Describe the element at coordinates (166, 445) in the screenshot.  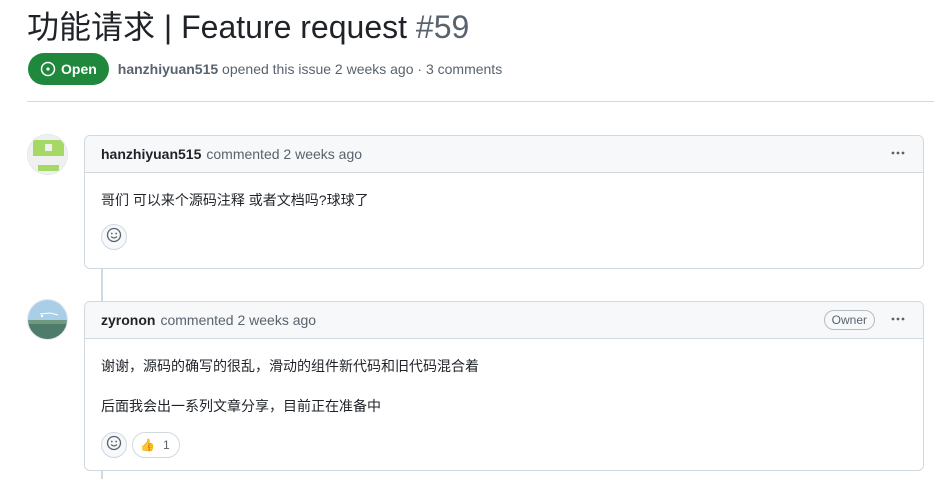
I see `reaction-count: 1` at that location.